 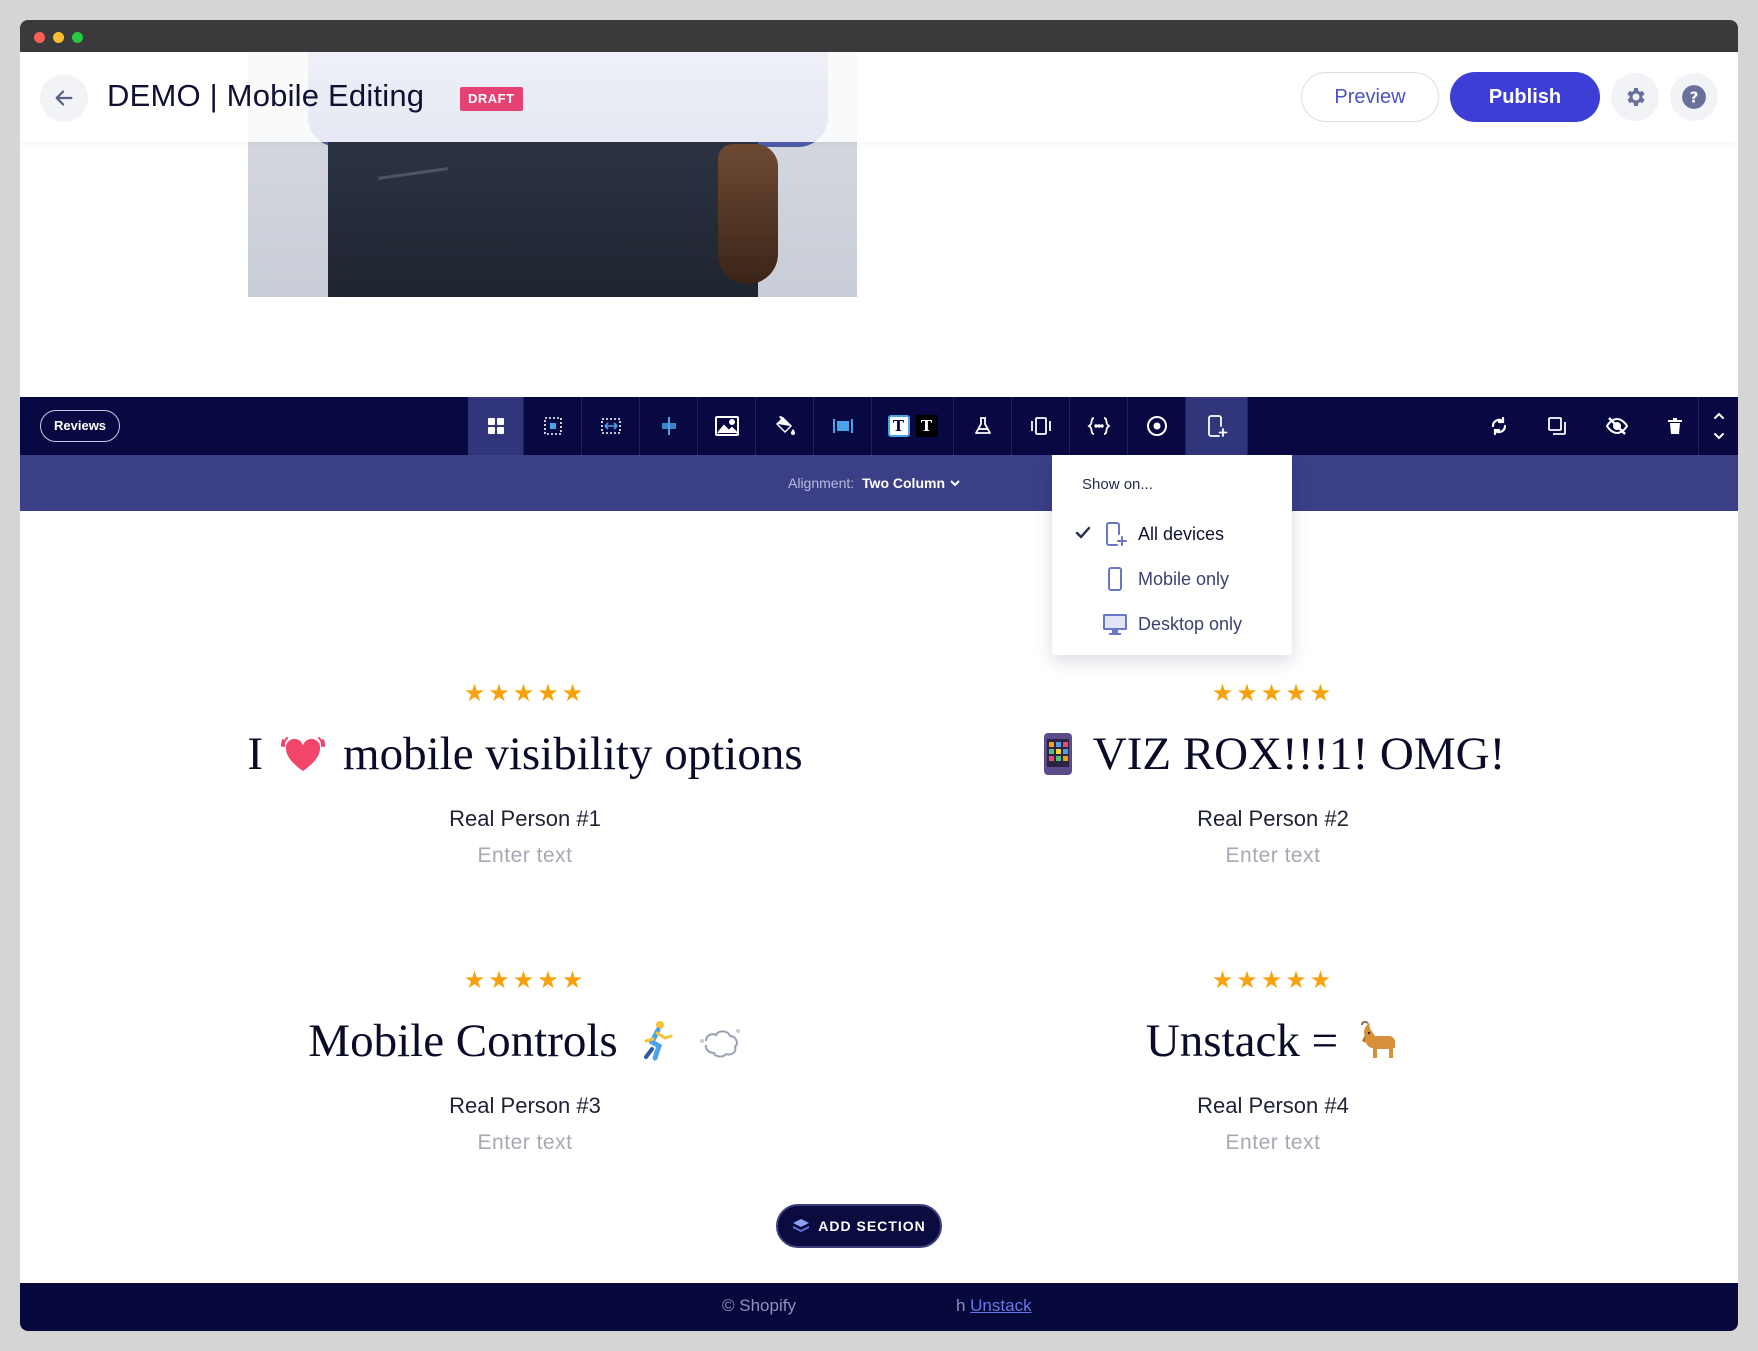 I want to click on hide-section-button, so click(x=1617, y=426).